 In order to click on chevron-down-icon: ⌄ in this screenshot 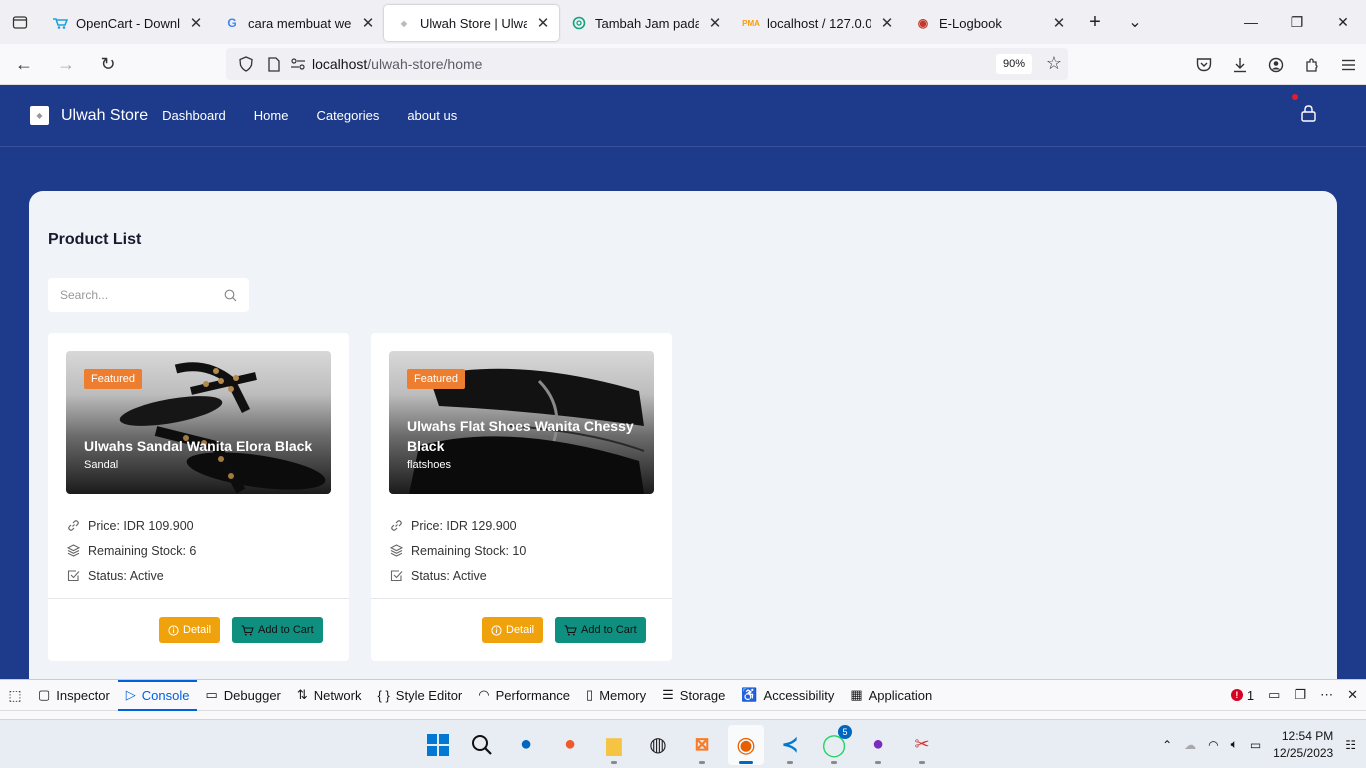, I will do `click(1135, 22)`.